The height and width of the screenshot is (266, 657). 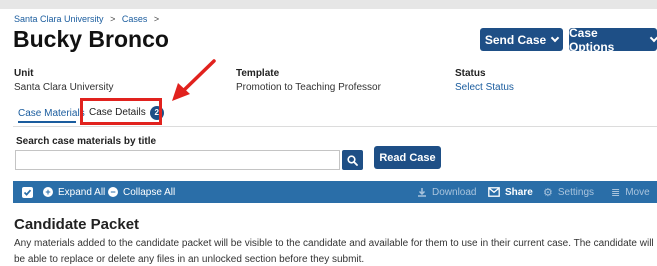 I want to click on section-title: Candidate Packet, so click(x=77, y=224).